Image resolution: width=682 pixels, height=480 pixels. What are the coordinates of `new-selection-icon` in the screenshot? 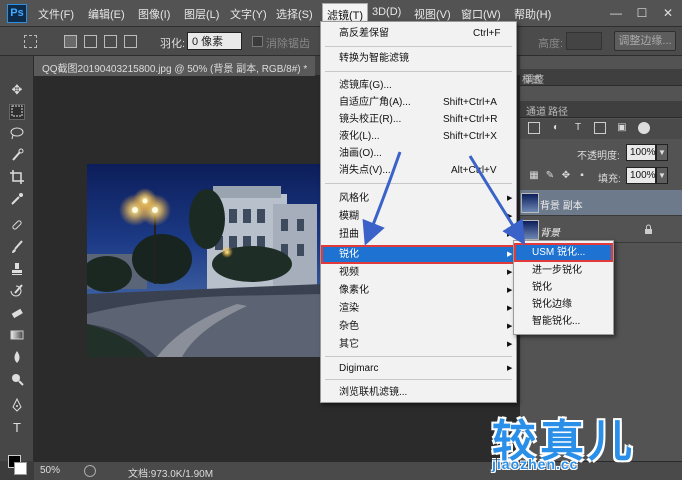 It's located at (70, 41).